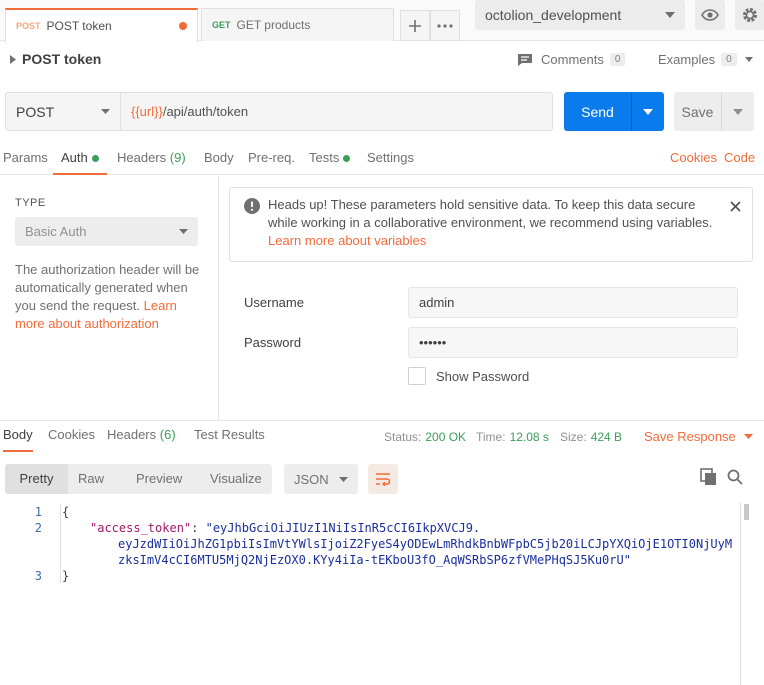 Image resolution: width=764 pixels, height=685 pixels. Describe the element at coordinates (25, 160) in the screenshot. I see `tab-params: Params` at that location.